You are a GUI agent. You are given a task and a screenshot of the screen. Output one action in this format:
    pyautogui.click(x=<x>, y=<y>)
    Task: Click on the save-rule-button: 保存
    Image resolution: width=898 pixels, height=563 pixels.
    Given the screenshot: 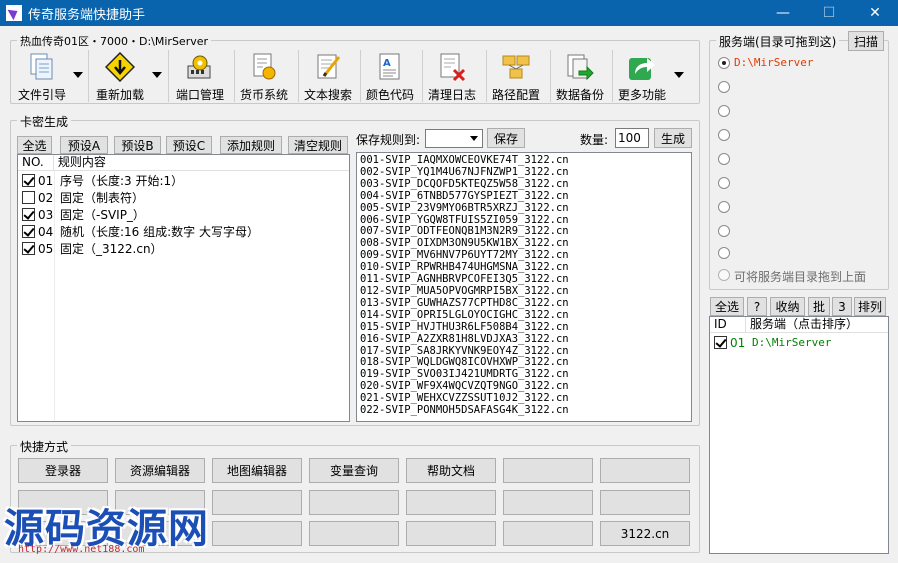 What is the action you would take?
    pyautogui.click(x=506, y=138)
    